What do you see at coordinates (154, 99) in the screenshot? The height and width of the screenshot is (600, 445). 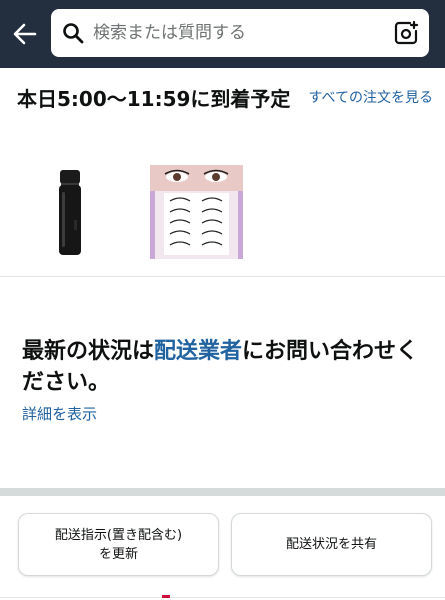 I see `delivery-estimate-heading: 本日5:00〜11:59に到着予定` at bounding box center [154, 99].